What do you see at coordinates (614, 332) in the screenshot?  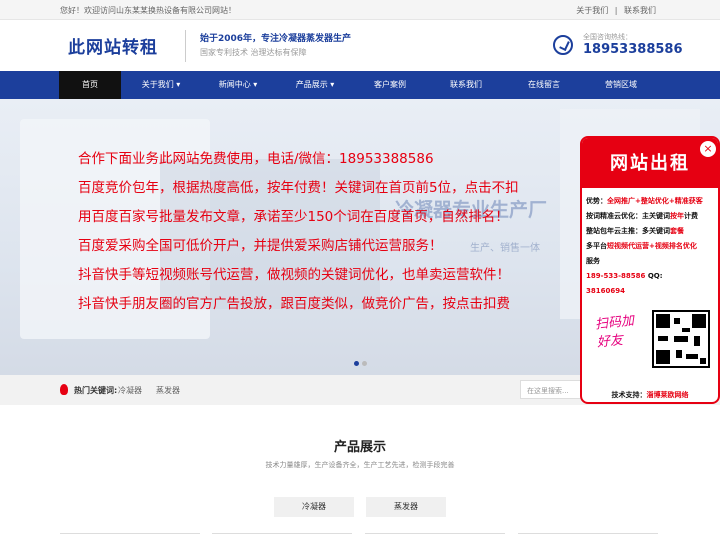 I see `qr-caption: 扫码加好友` at bounding box center [614, 332].